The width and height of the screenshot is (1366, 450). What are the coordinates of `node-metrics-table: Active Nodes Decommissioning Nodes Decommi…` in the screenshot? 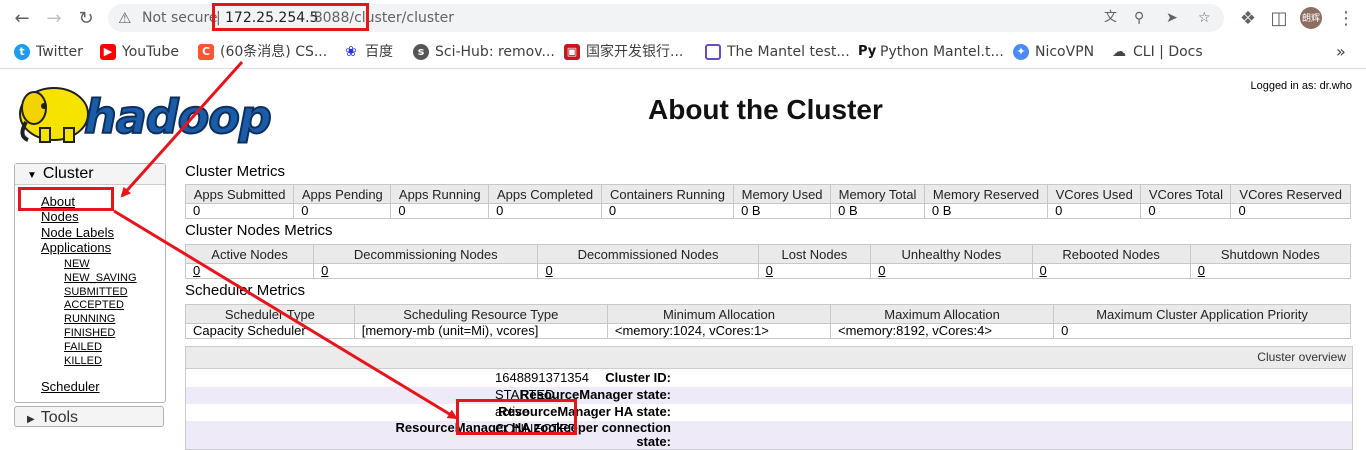 It's located at (768, 261).